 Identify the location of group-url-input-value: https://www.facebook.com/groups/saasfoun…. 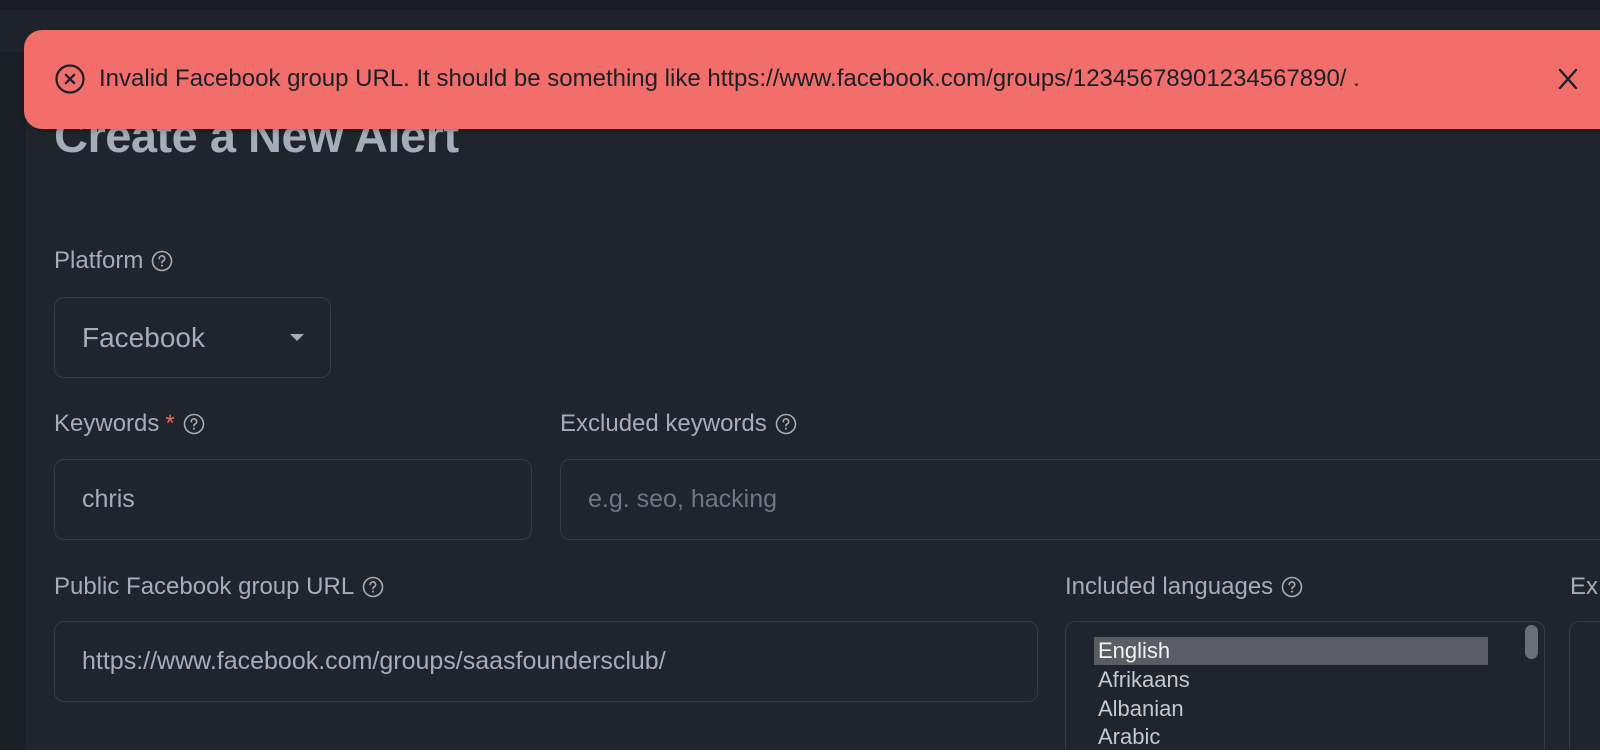
(374, 661).